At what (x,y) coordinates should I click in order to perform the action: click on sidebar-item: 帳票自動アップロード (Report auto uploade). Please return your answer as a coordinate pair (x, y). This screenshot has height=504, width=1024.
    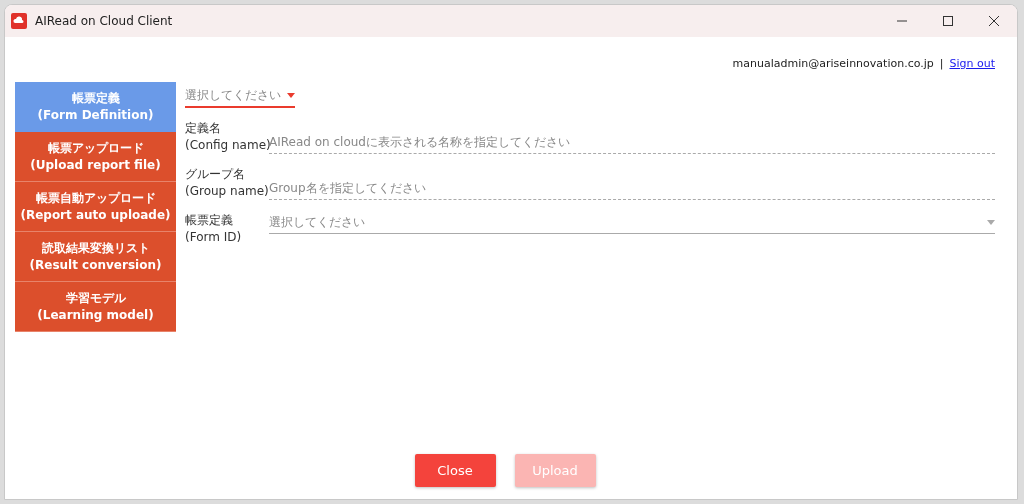
    Looking at the image, I should click on (95, 207).